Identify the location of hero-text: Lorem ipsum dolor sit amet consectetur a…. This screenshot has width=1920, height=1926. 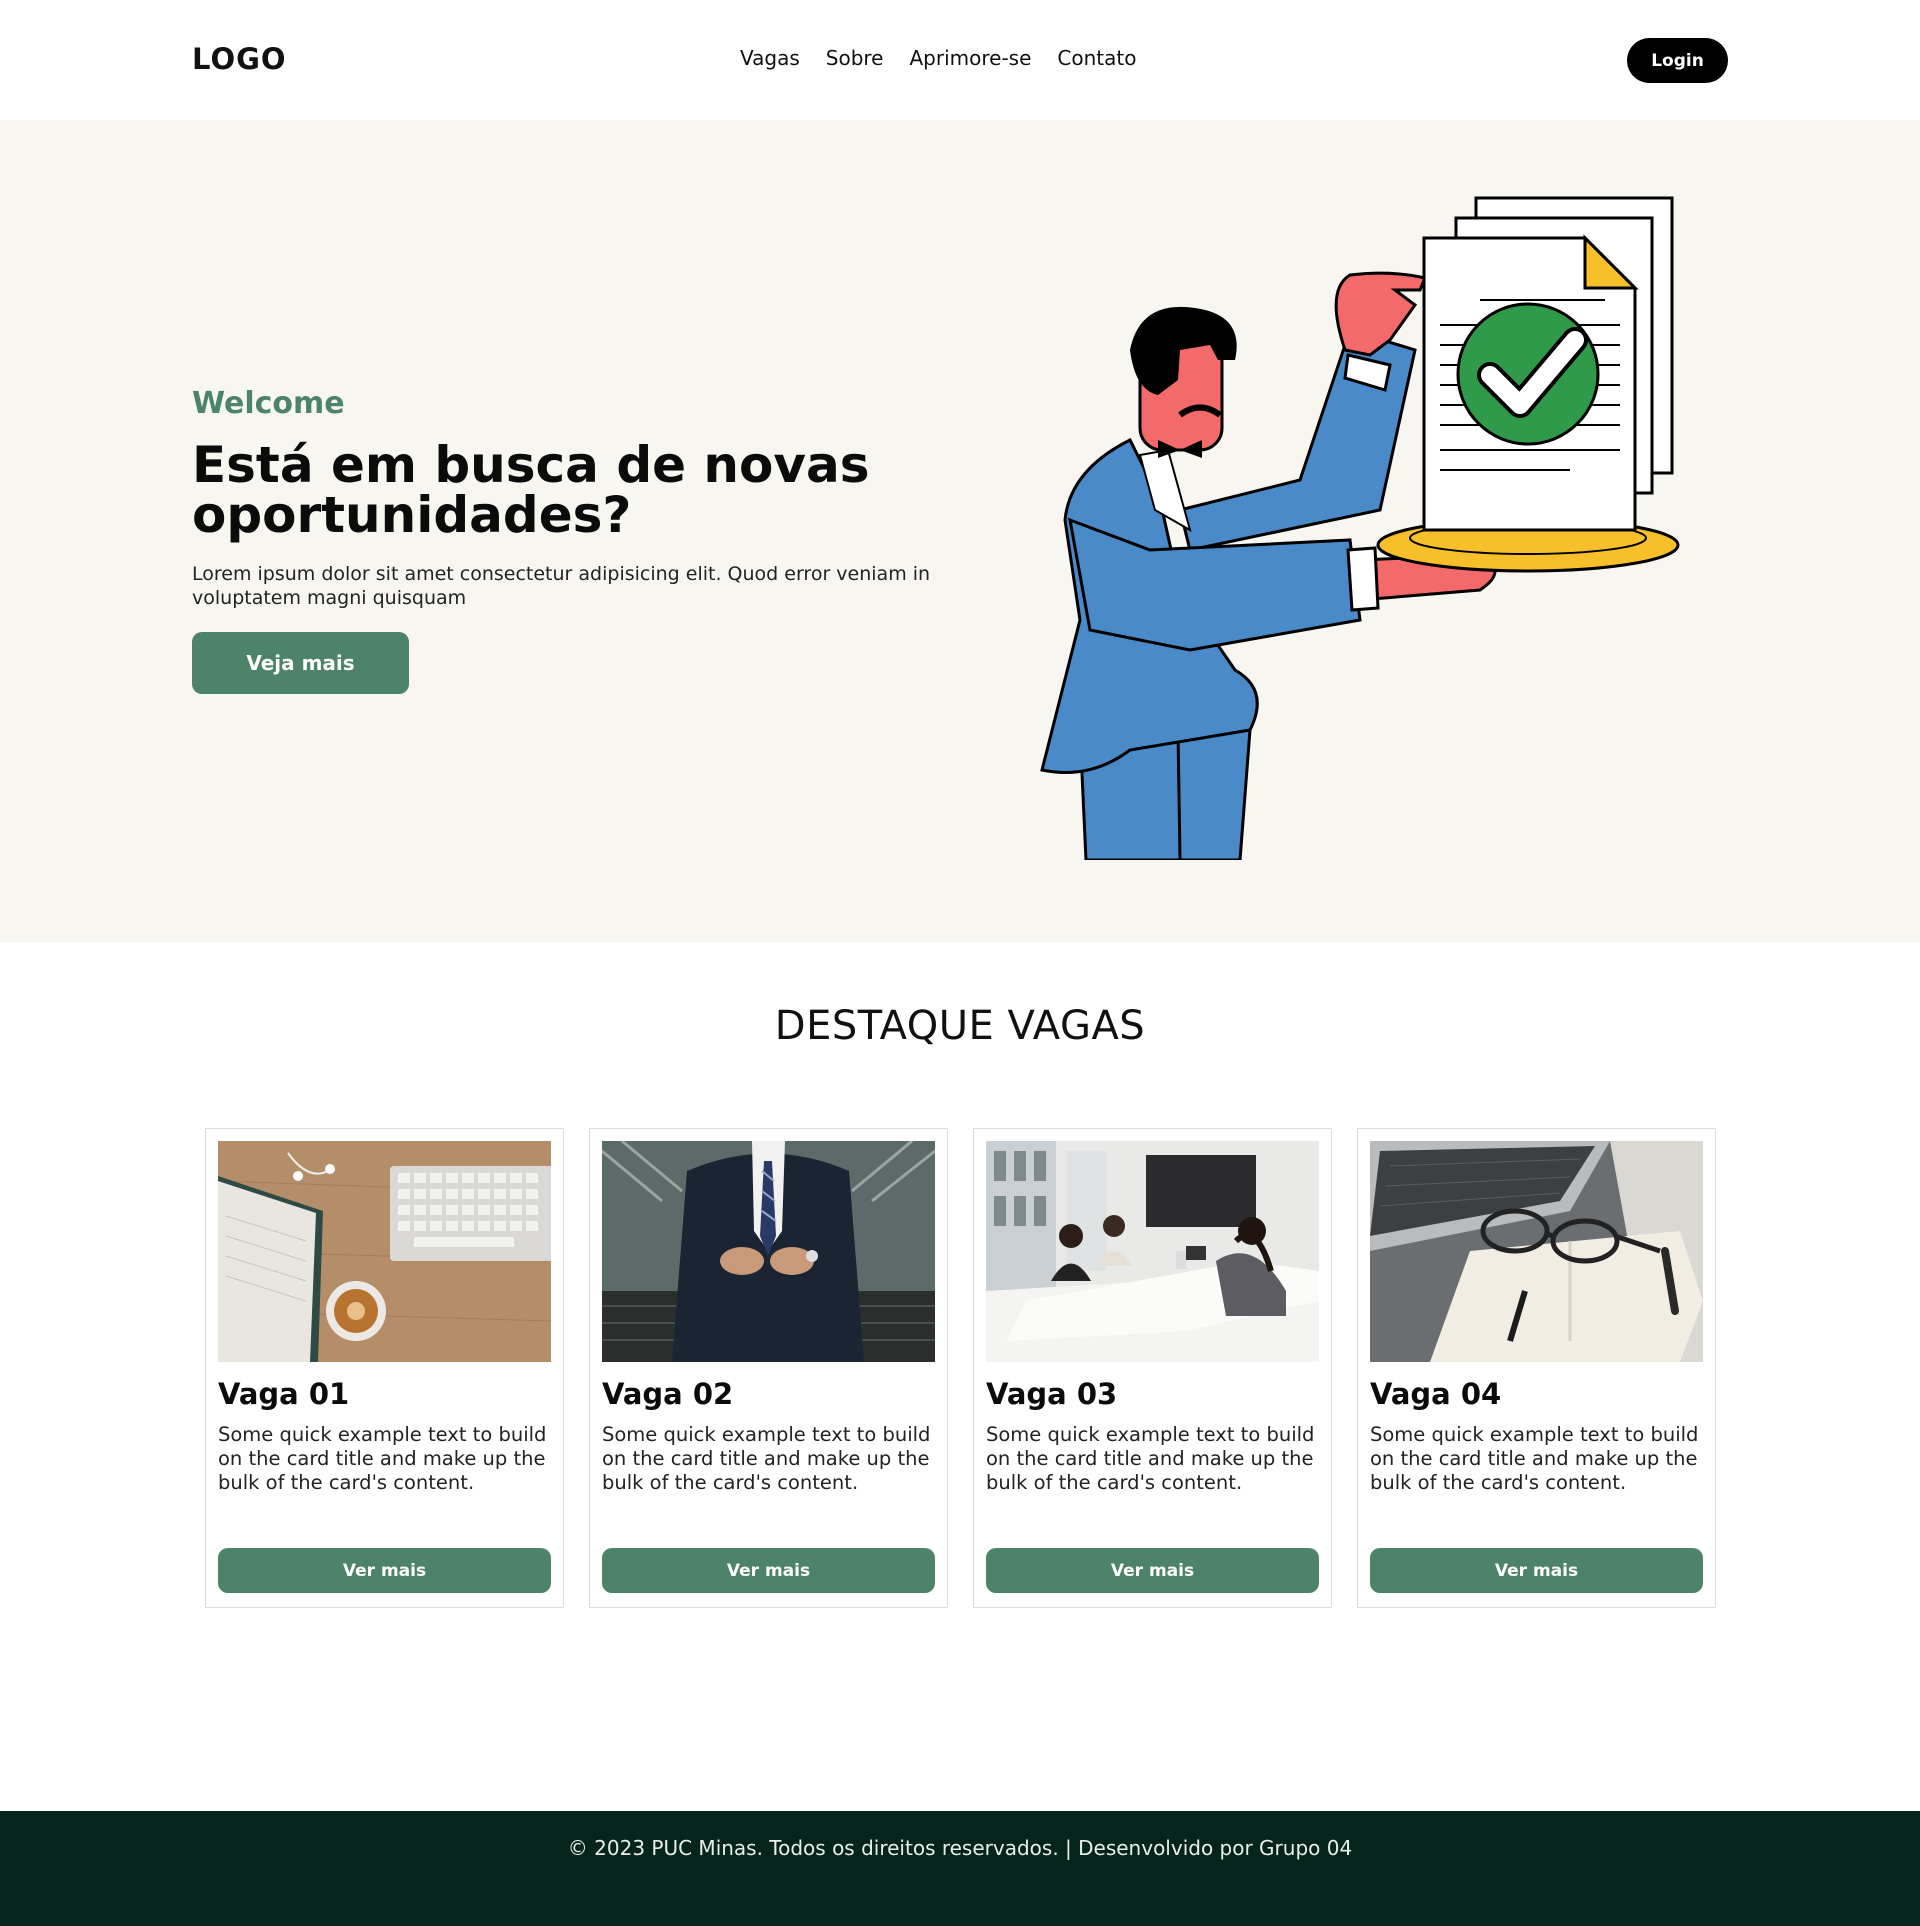
(561, 586).